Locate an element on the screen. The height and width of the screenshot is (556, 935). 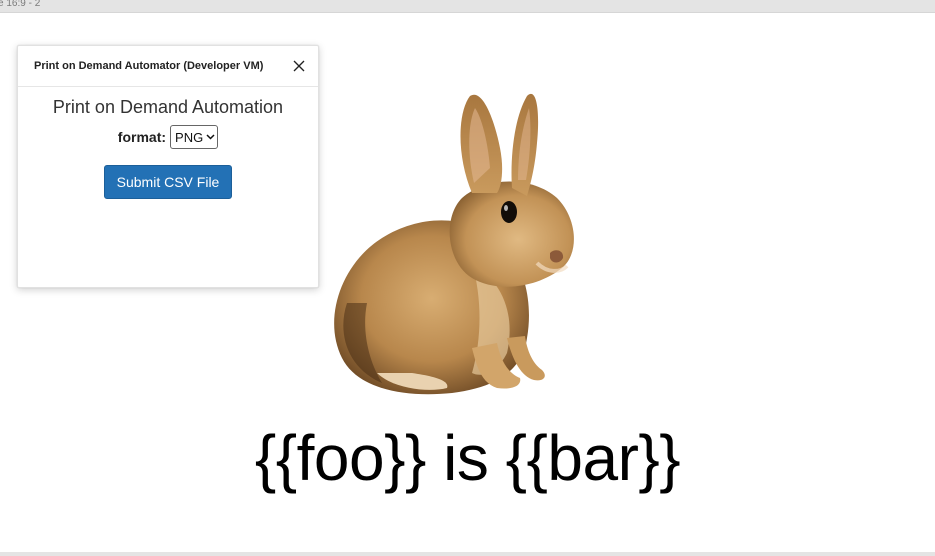
chevron-down-icon is located at coordinates (210, 137).